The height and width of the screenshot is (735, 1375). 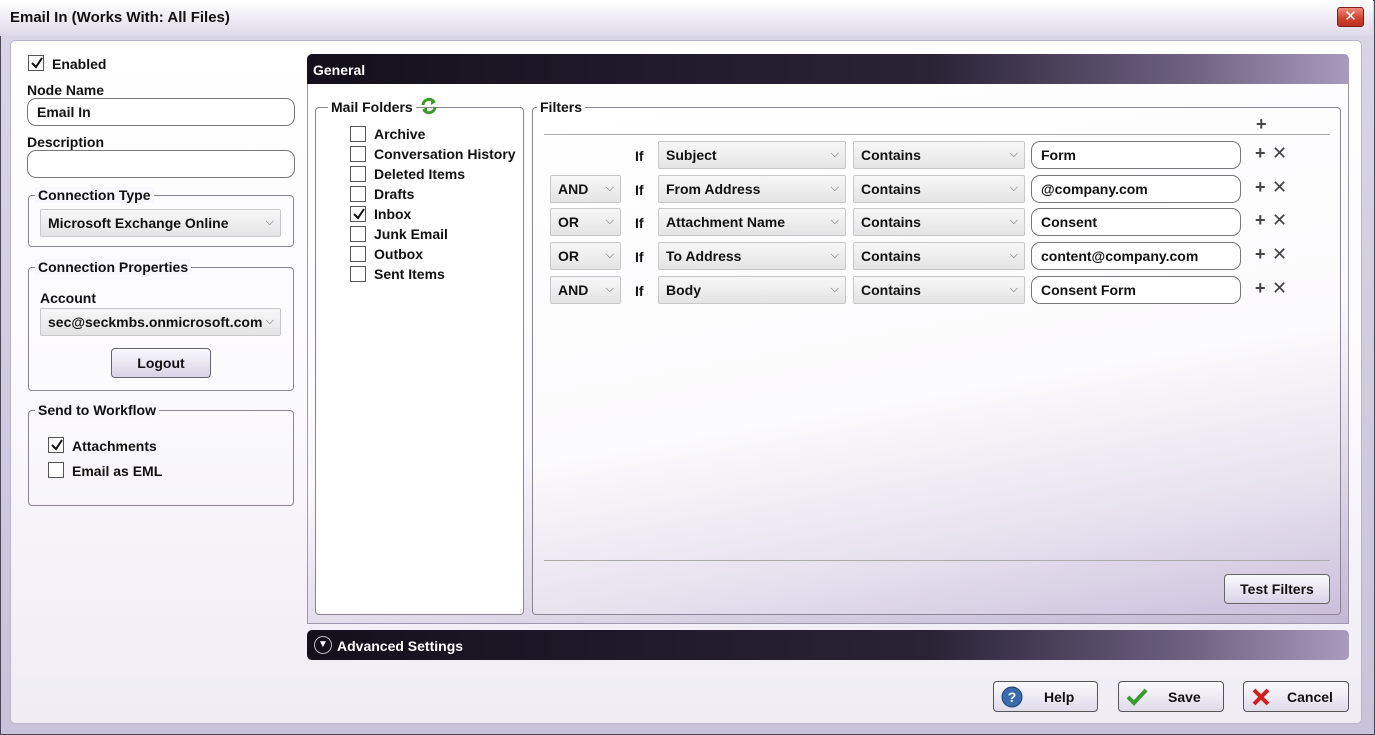 What do you see at coordinates (1277, 589) in the screenshot?
I see `test-filters-button: Test Filters` at bounding box center [1277, 589].